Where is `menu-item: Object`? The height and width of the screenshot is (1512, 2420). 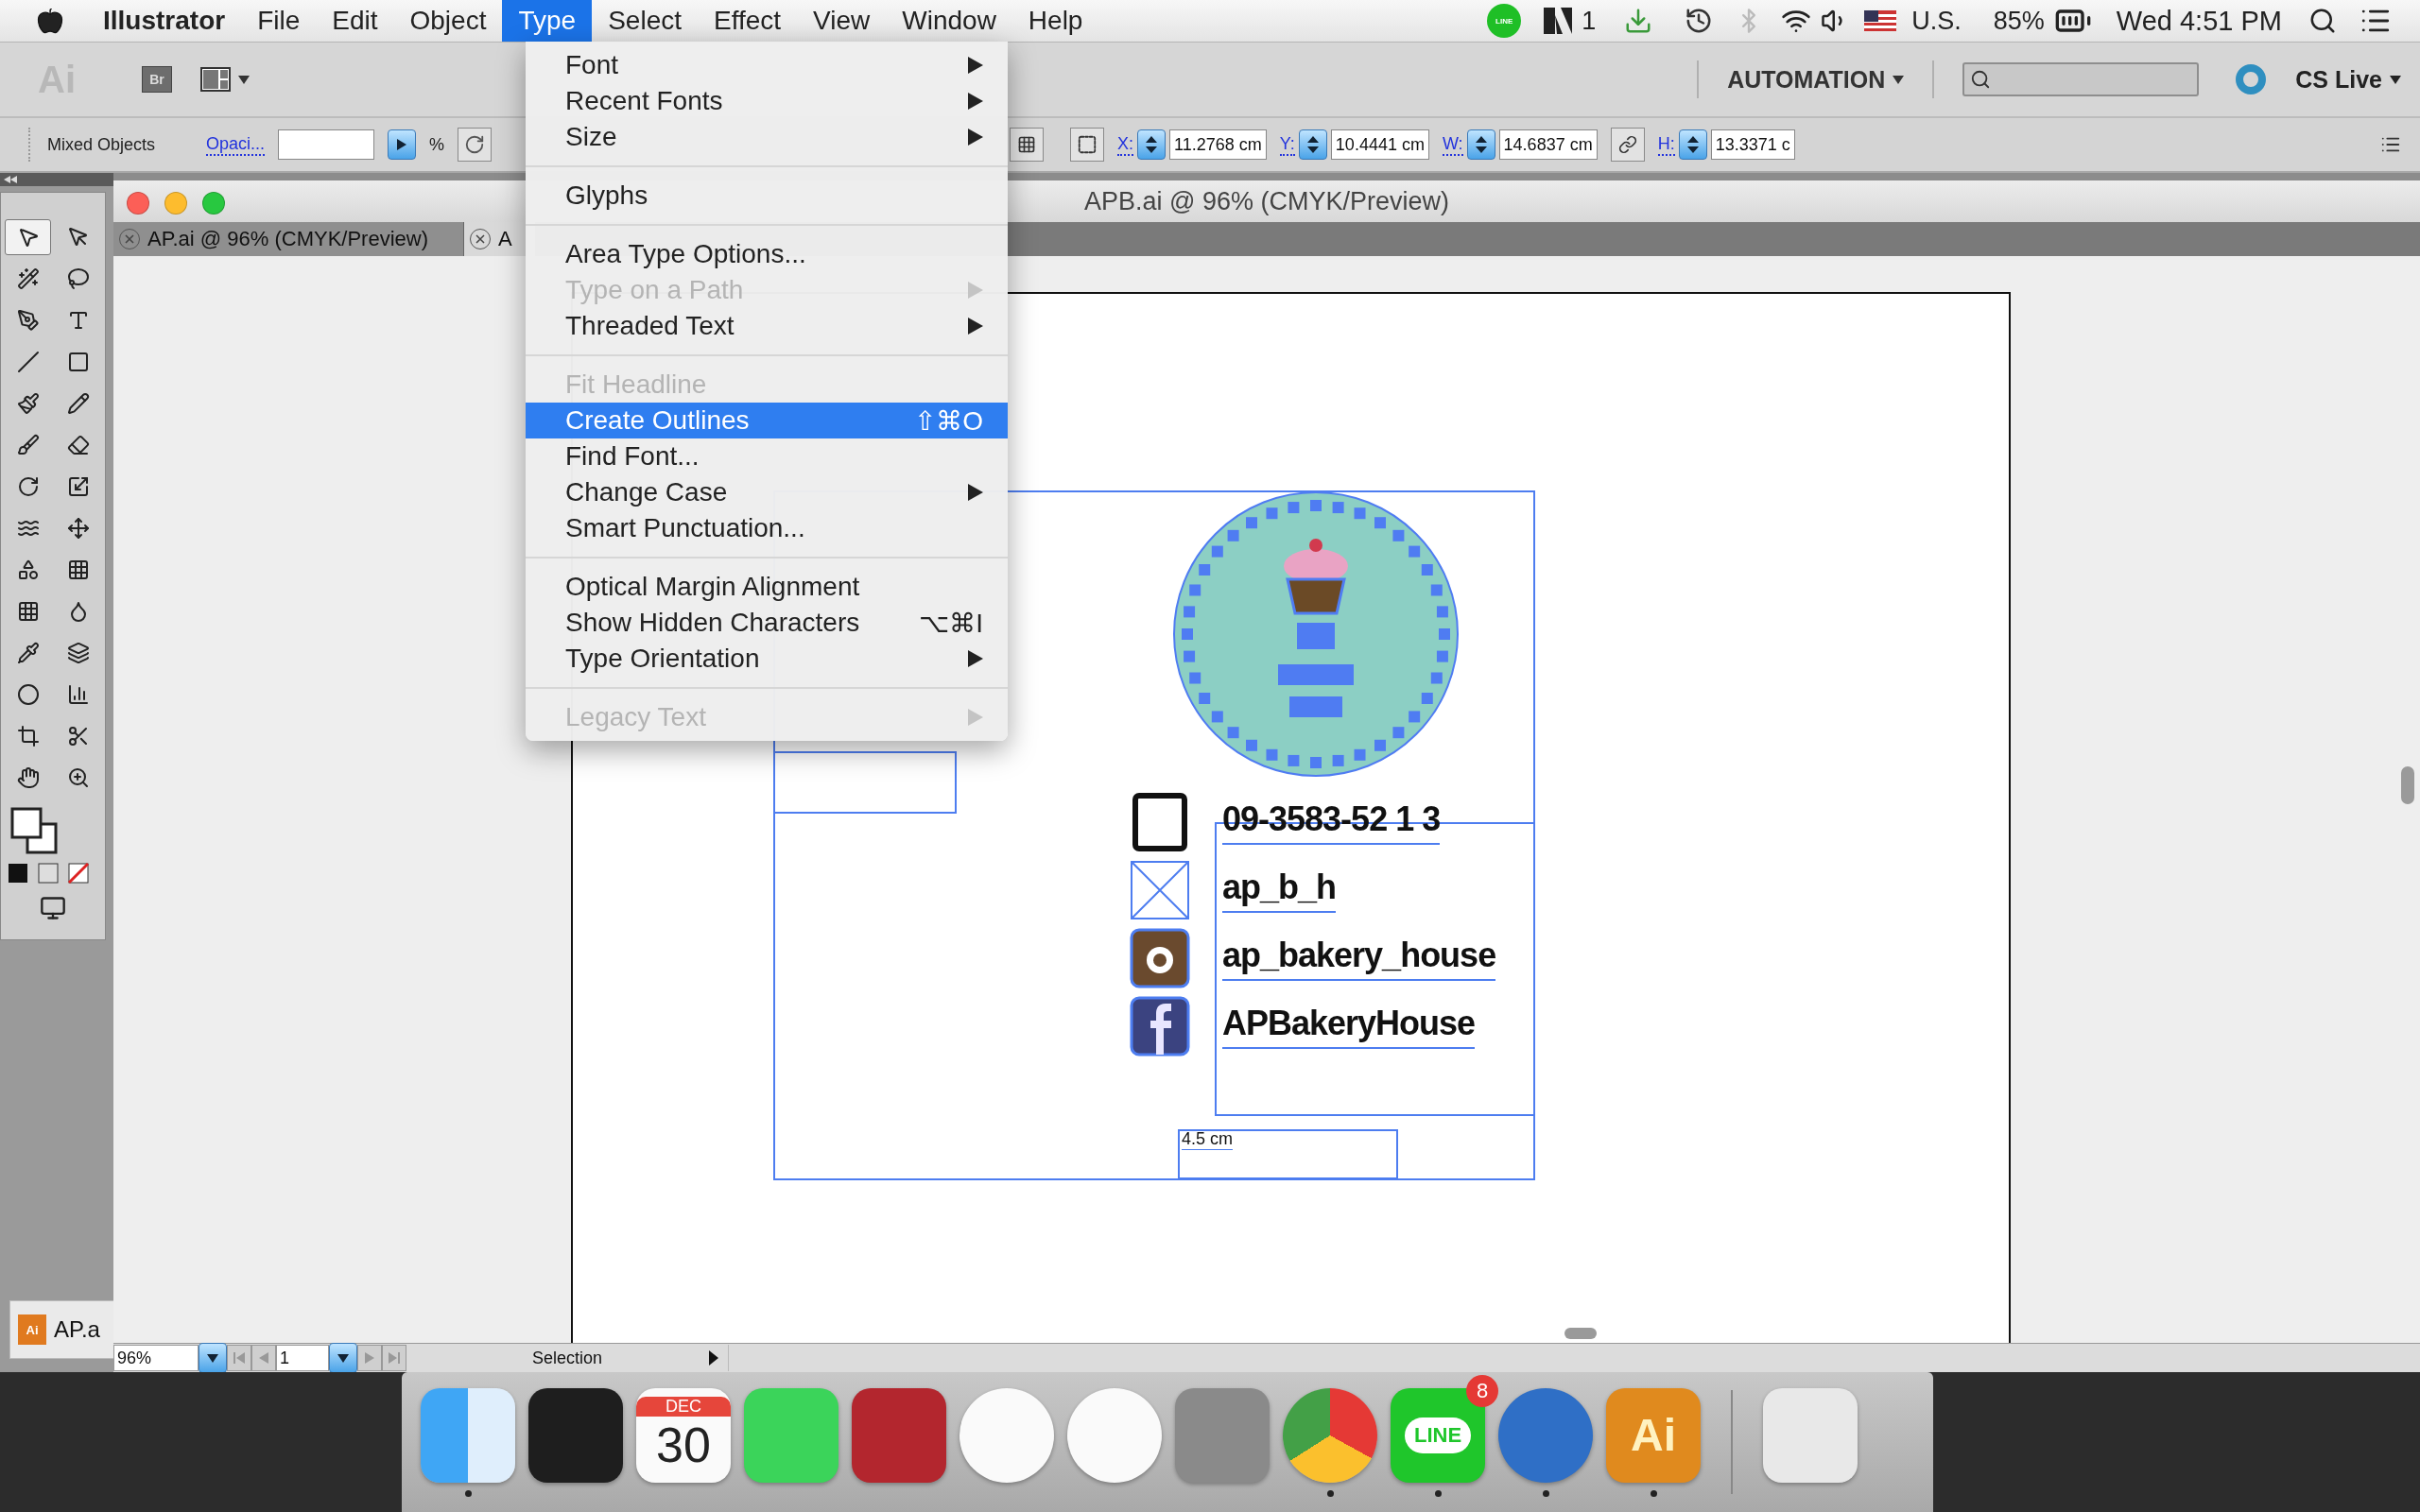 menu-item: Object is located at coordinates (448, 21).